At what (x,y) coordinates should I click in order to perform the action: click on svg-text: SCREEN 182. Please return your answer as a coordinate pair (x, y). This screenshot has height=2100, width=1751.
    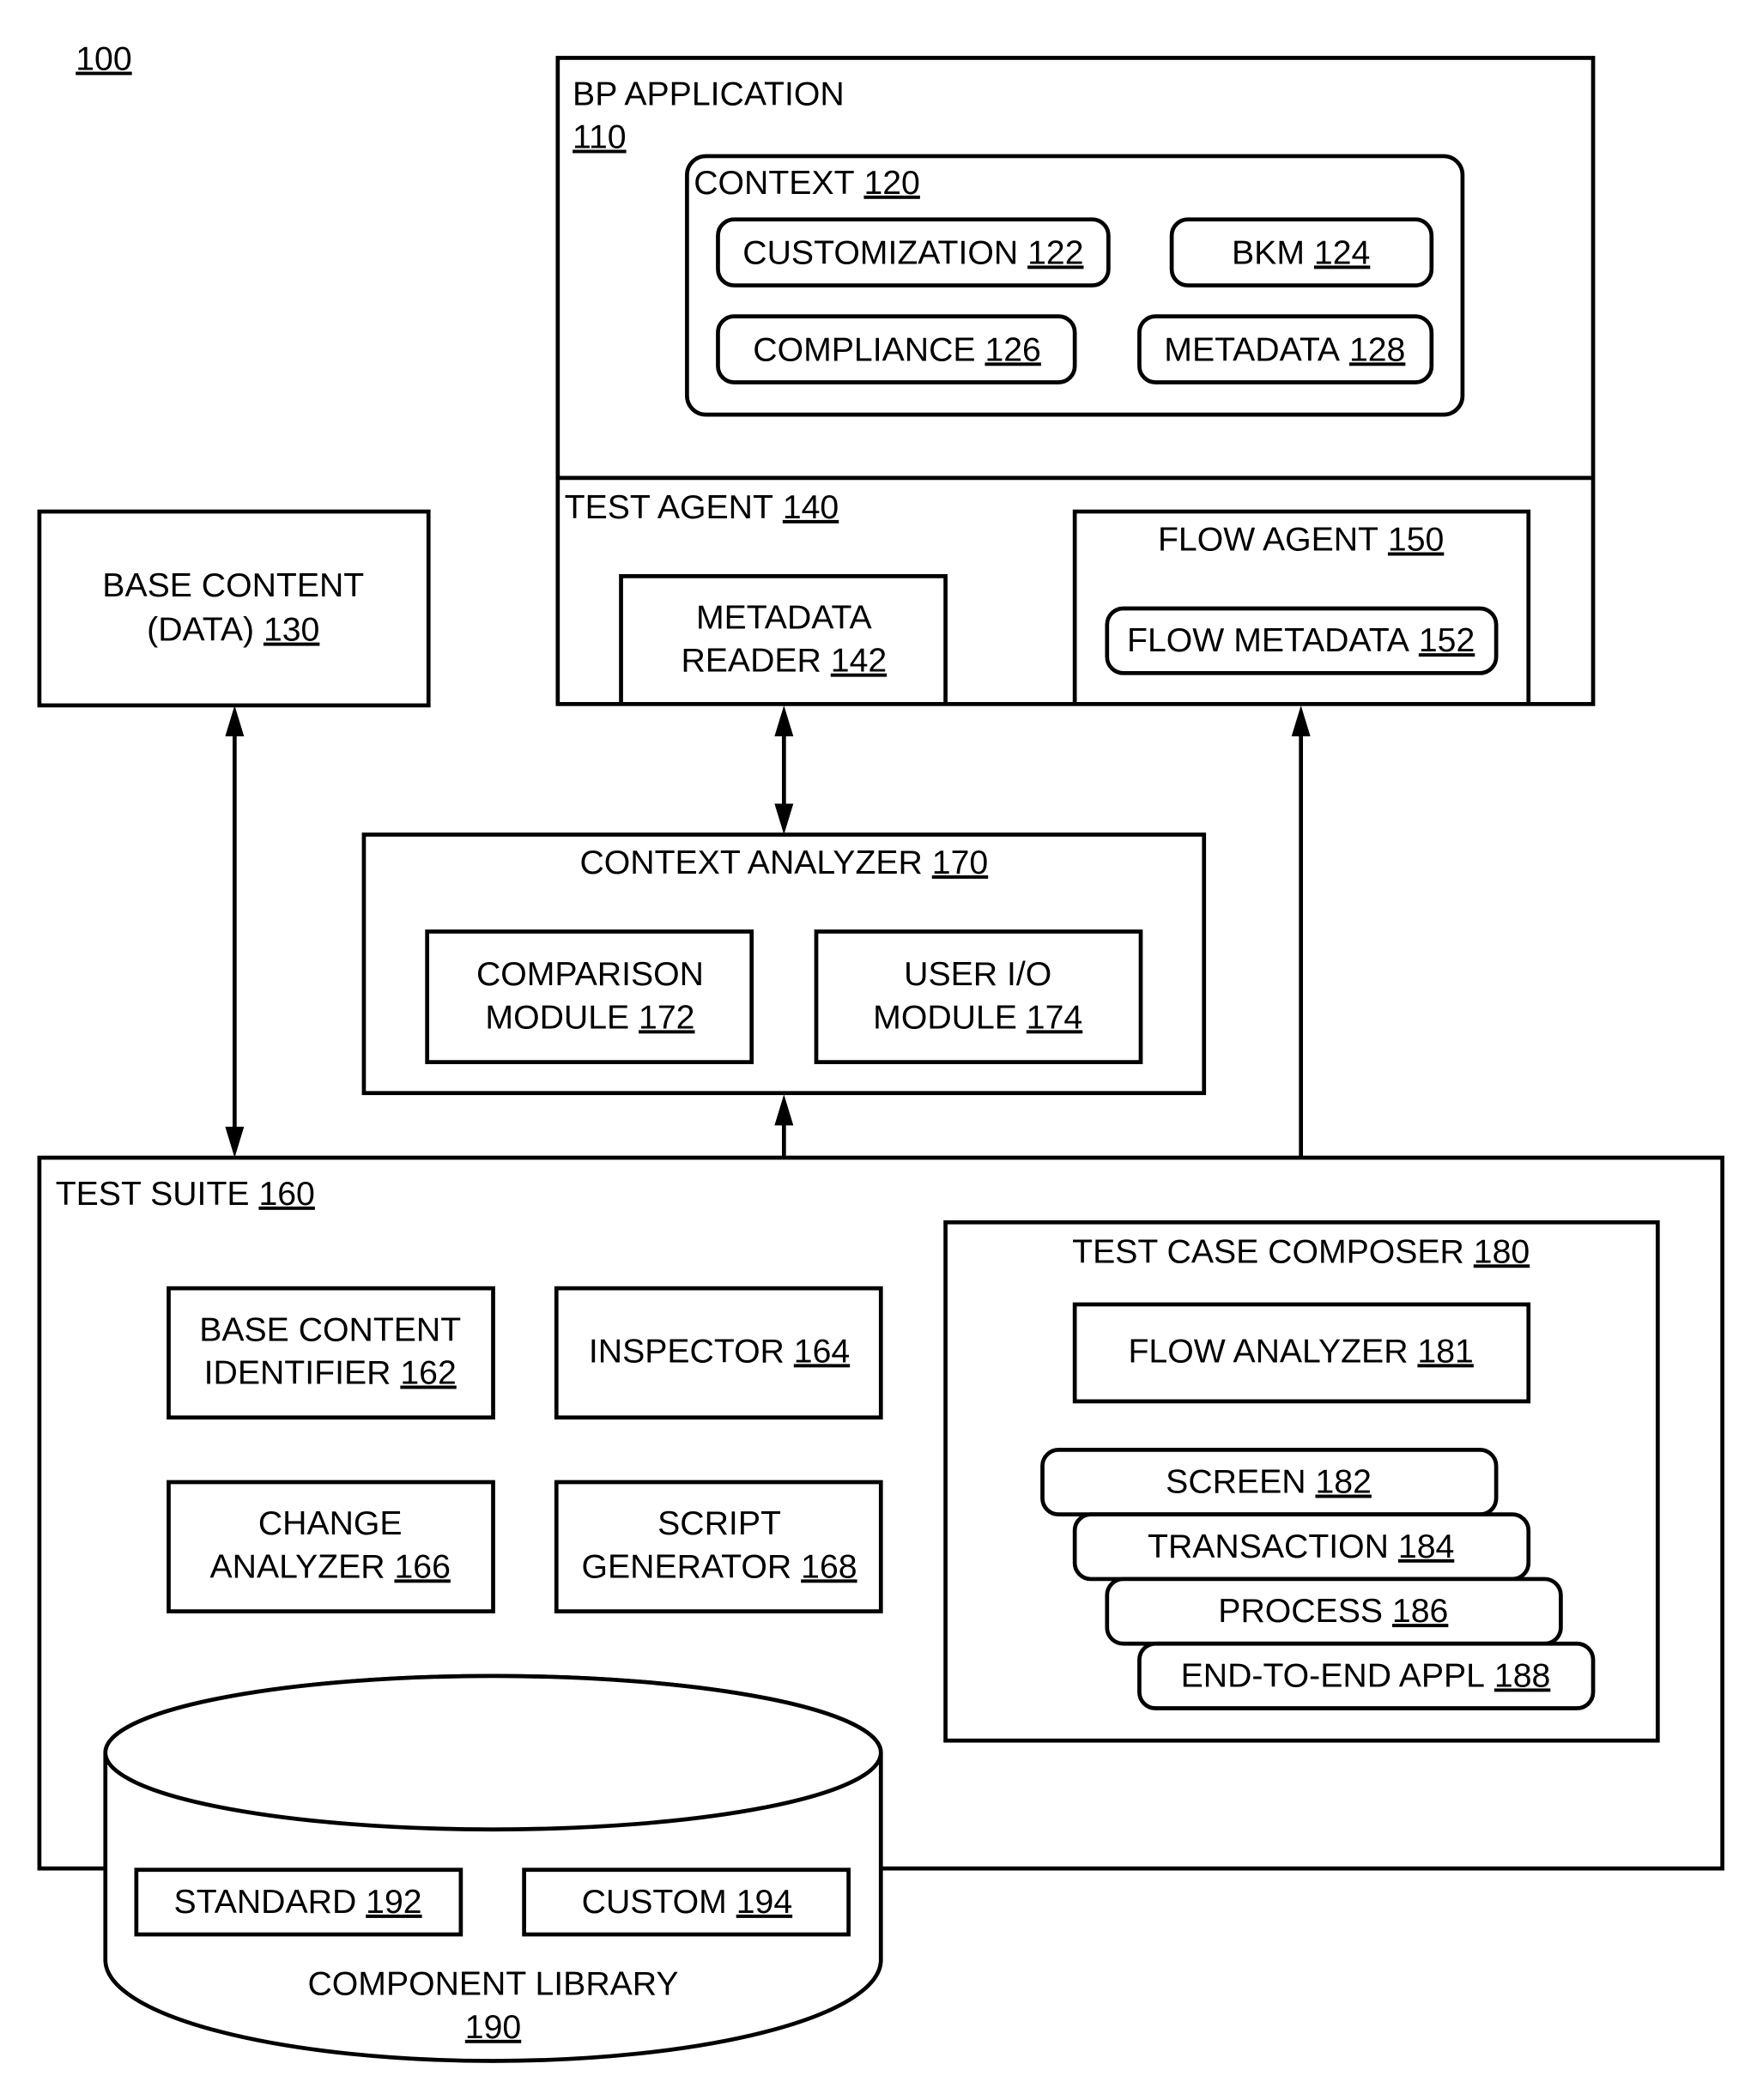
    Looking at the image, I should click on (1269, 1482).